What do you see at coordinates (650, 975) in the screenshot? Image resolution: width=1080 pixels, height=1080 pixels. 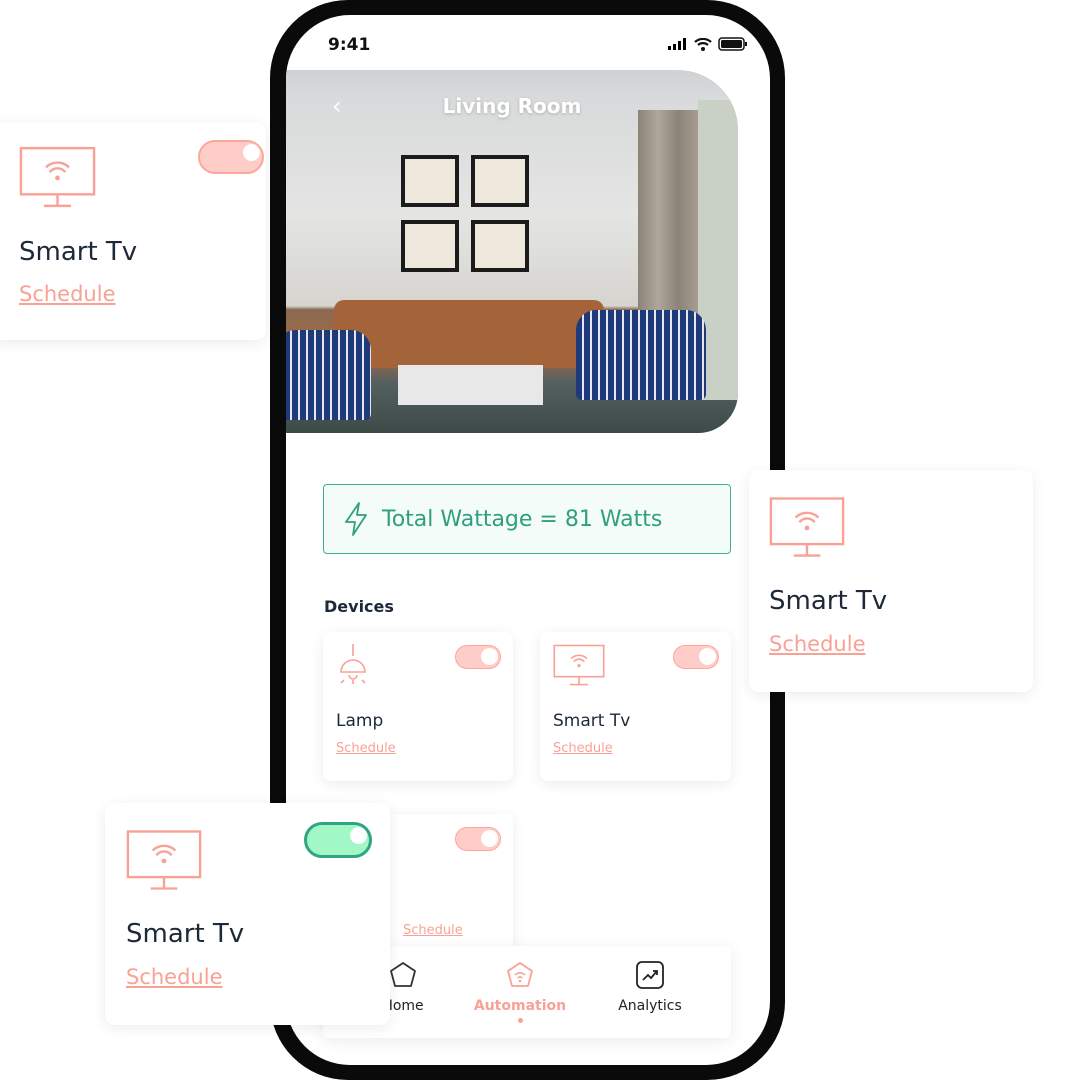 I see `analytics-icon` at bounding box center [650, 975].